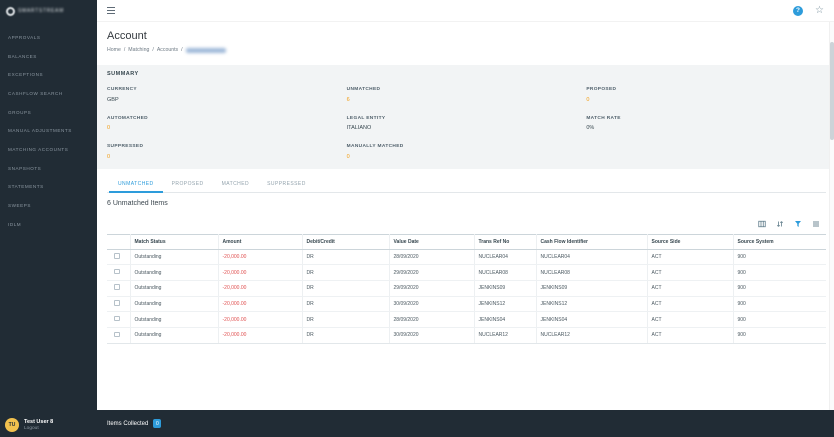 This screenshot has width=834, height=437. What do you see at coordinates (592, 241) in the screenshot?
I see `column-header-cash-flow-identifier: Cash Flow Identifier` at bounding box center [592, 241].